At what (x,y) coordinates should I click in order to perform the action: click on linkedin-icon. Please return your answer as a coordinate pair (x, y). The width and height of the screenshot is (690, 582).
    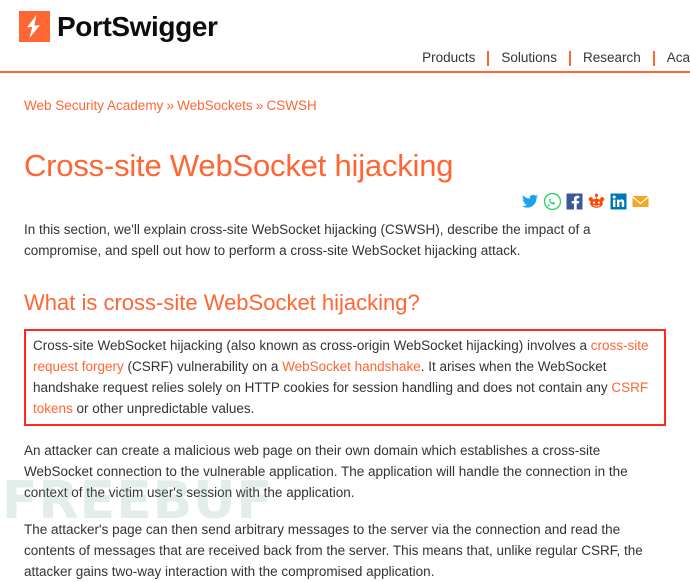
    Looking at the image, I should click on (618, 201).